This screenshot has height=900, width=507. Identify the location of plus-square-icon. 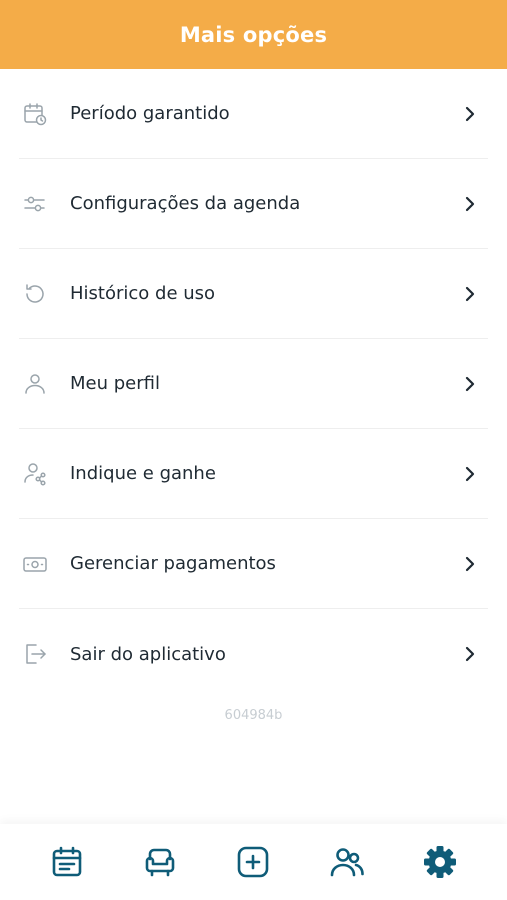
(253, 862).